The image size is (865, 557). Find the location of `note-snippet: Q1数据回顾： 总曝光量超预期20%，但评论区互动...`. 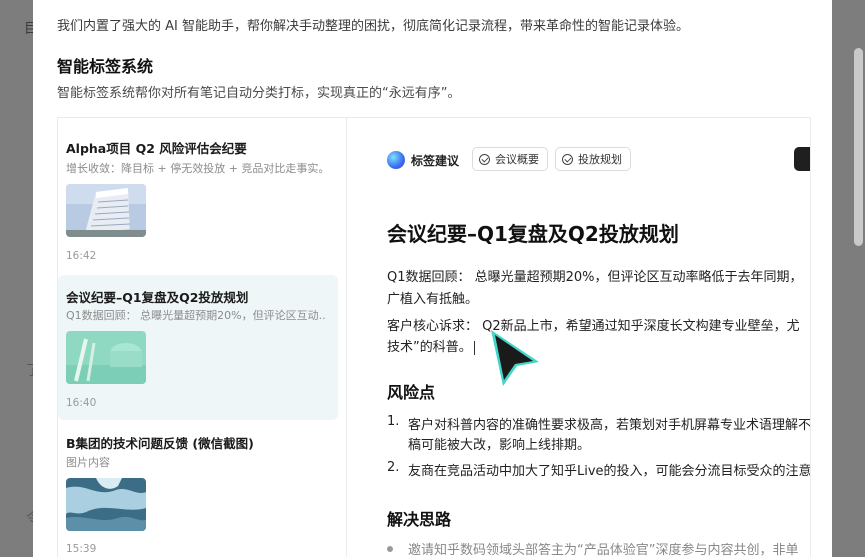

note-snippet: Q1数据回顾： 总曝光量超预期20%，但评论区互动... is located at coordinates (196, 315).